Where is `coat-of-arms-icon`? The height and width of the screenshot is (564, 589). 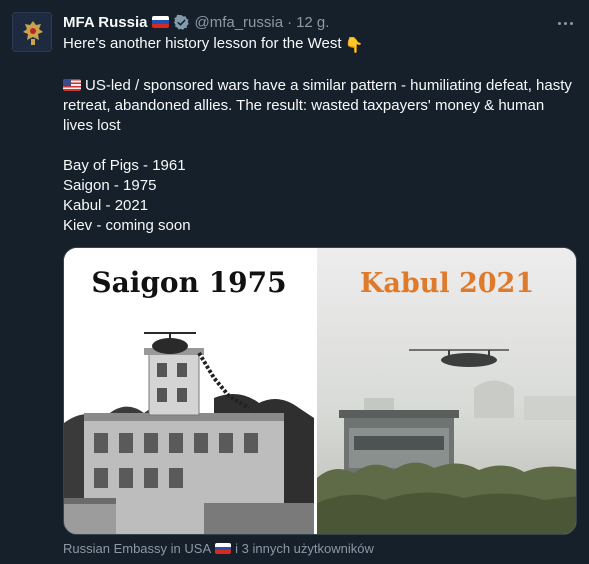
coat-of-arms-icon is located at coordinates (32, 32).